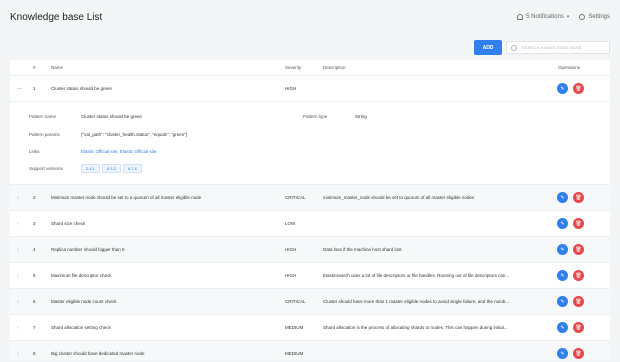 The image size is (620, 362). What do you see at coordinates (68, 223) in the screenshot?
I see `row-name: Shard size check` at bounding box center [68, 223].